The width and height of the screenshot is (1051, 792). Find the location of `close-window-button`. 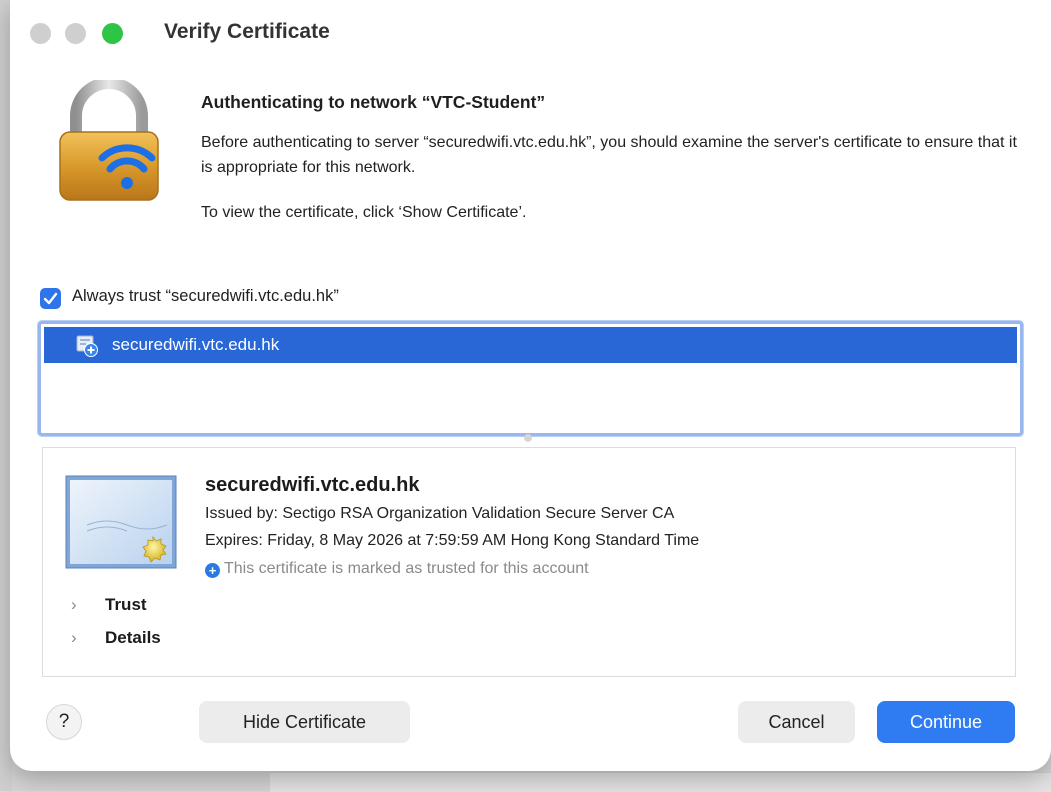

close-window-button is located at coordinates (40, 33).